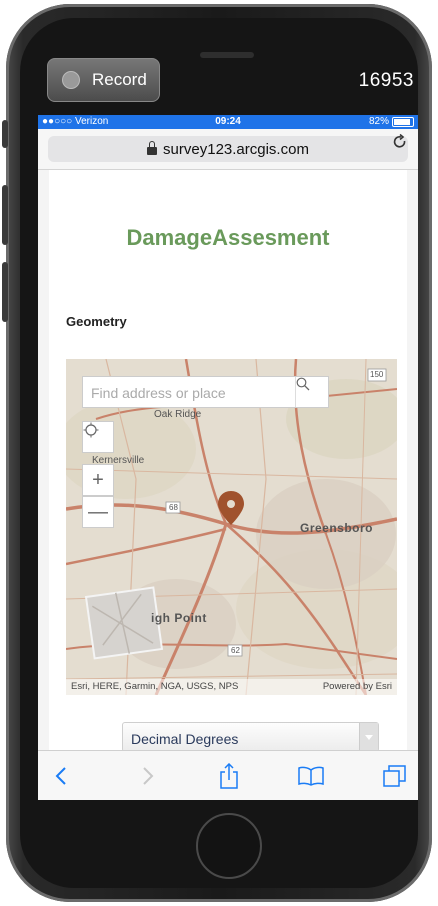  Describe the element at coordinates (155, 686) in the screenshot. I see `attribution-sources: Esri, HERE, Garmin, NGA, USGS, NPS` at that location.